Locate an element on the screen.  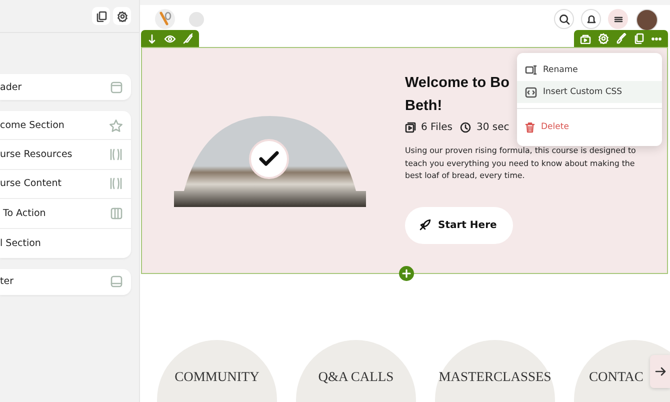
pencil-slash-icon is located at coordinates (188, 38).